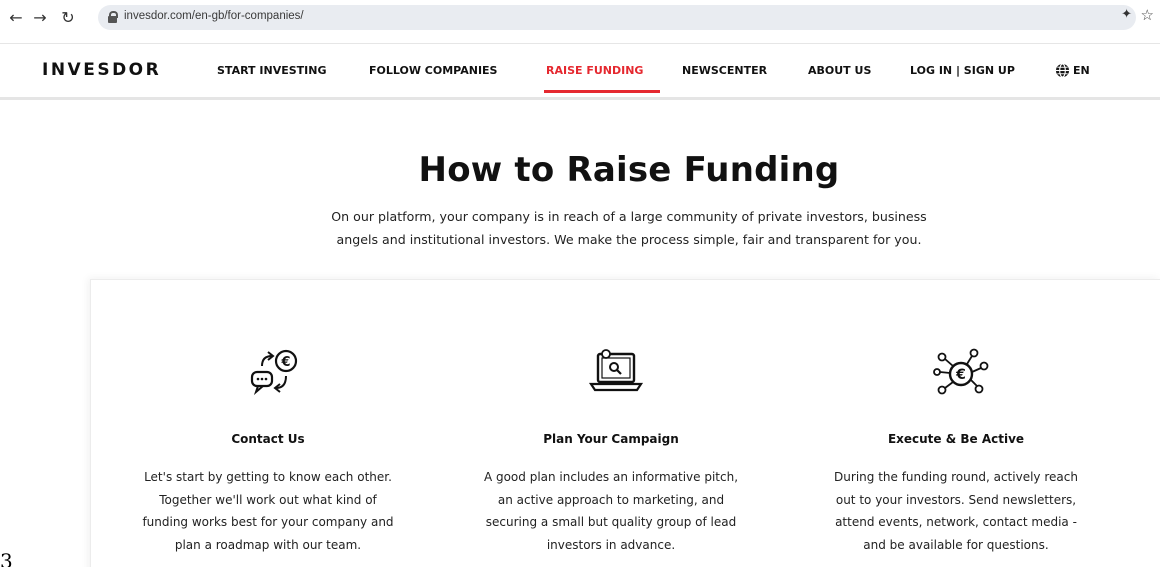 This screenshot has height=567, width=1160. I want to click on step-line: Together we'll work out what kind of, so click(268, 499).